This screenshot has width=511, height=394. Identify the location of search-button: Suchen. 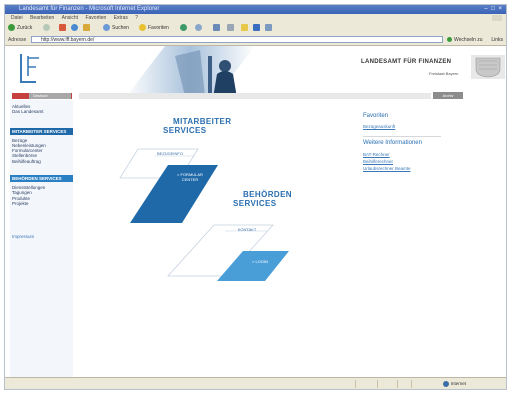
(116, 28).